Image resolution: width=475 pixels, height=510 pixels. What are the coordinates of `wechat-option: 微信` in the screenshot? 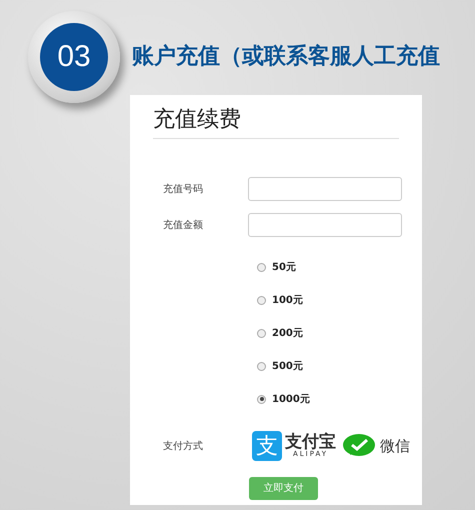 It's located at (376, 446).